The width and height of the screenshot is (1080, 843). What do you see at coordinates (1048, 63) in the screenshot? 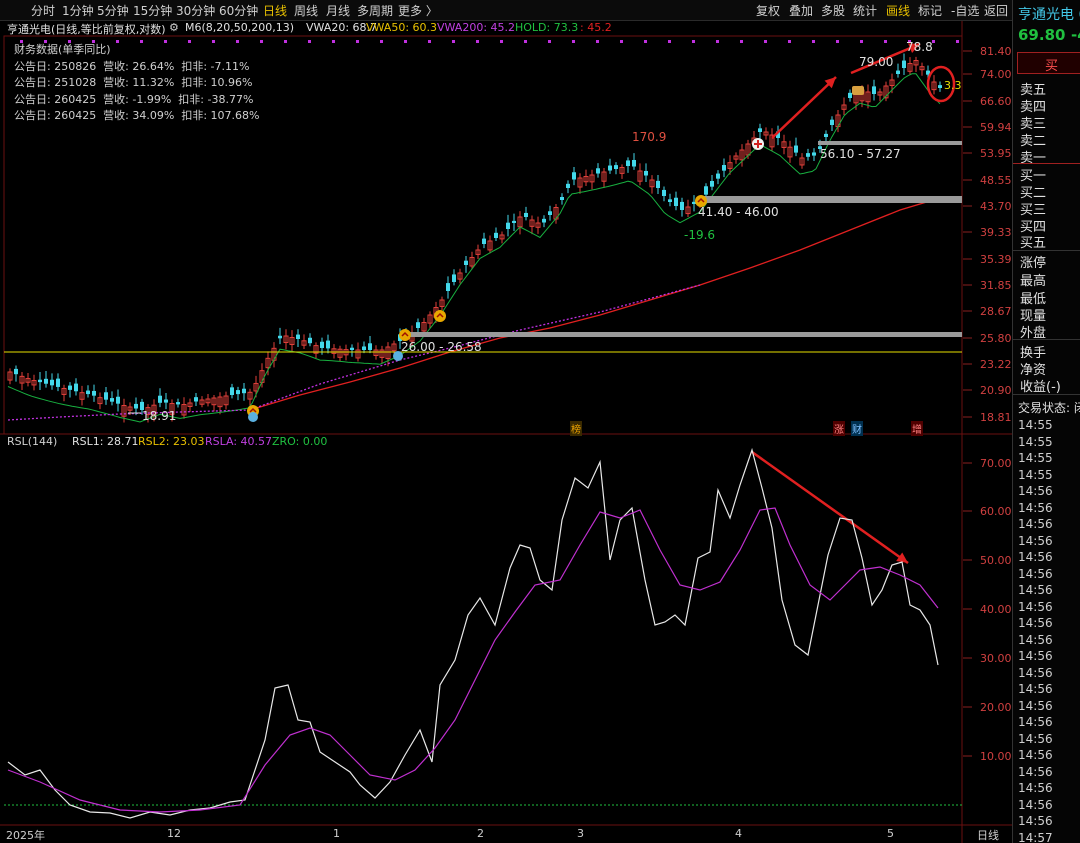
I see `buy-button: 买` at bounding box center [1048, 63].